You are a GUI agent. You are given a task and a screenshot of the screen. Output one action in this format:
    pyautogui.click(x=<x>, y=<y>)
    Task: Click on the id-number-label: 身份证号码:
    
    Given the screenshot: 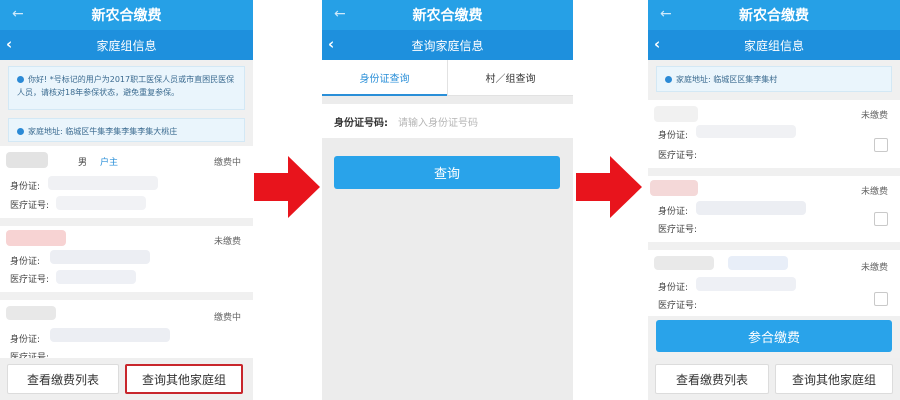 What is the action you would take?
    pyautogui.click(x=361, y=123)
    